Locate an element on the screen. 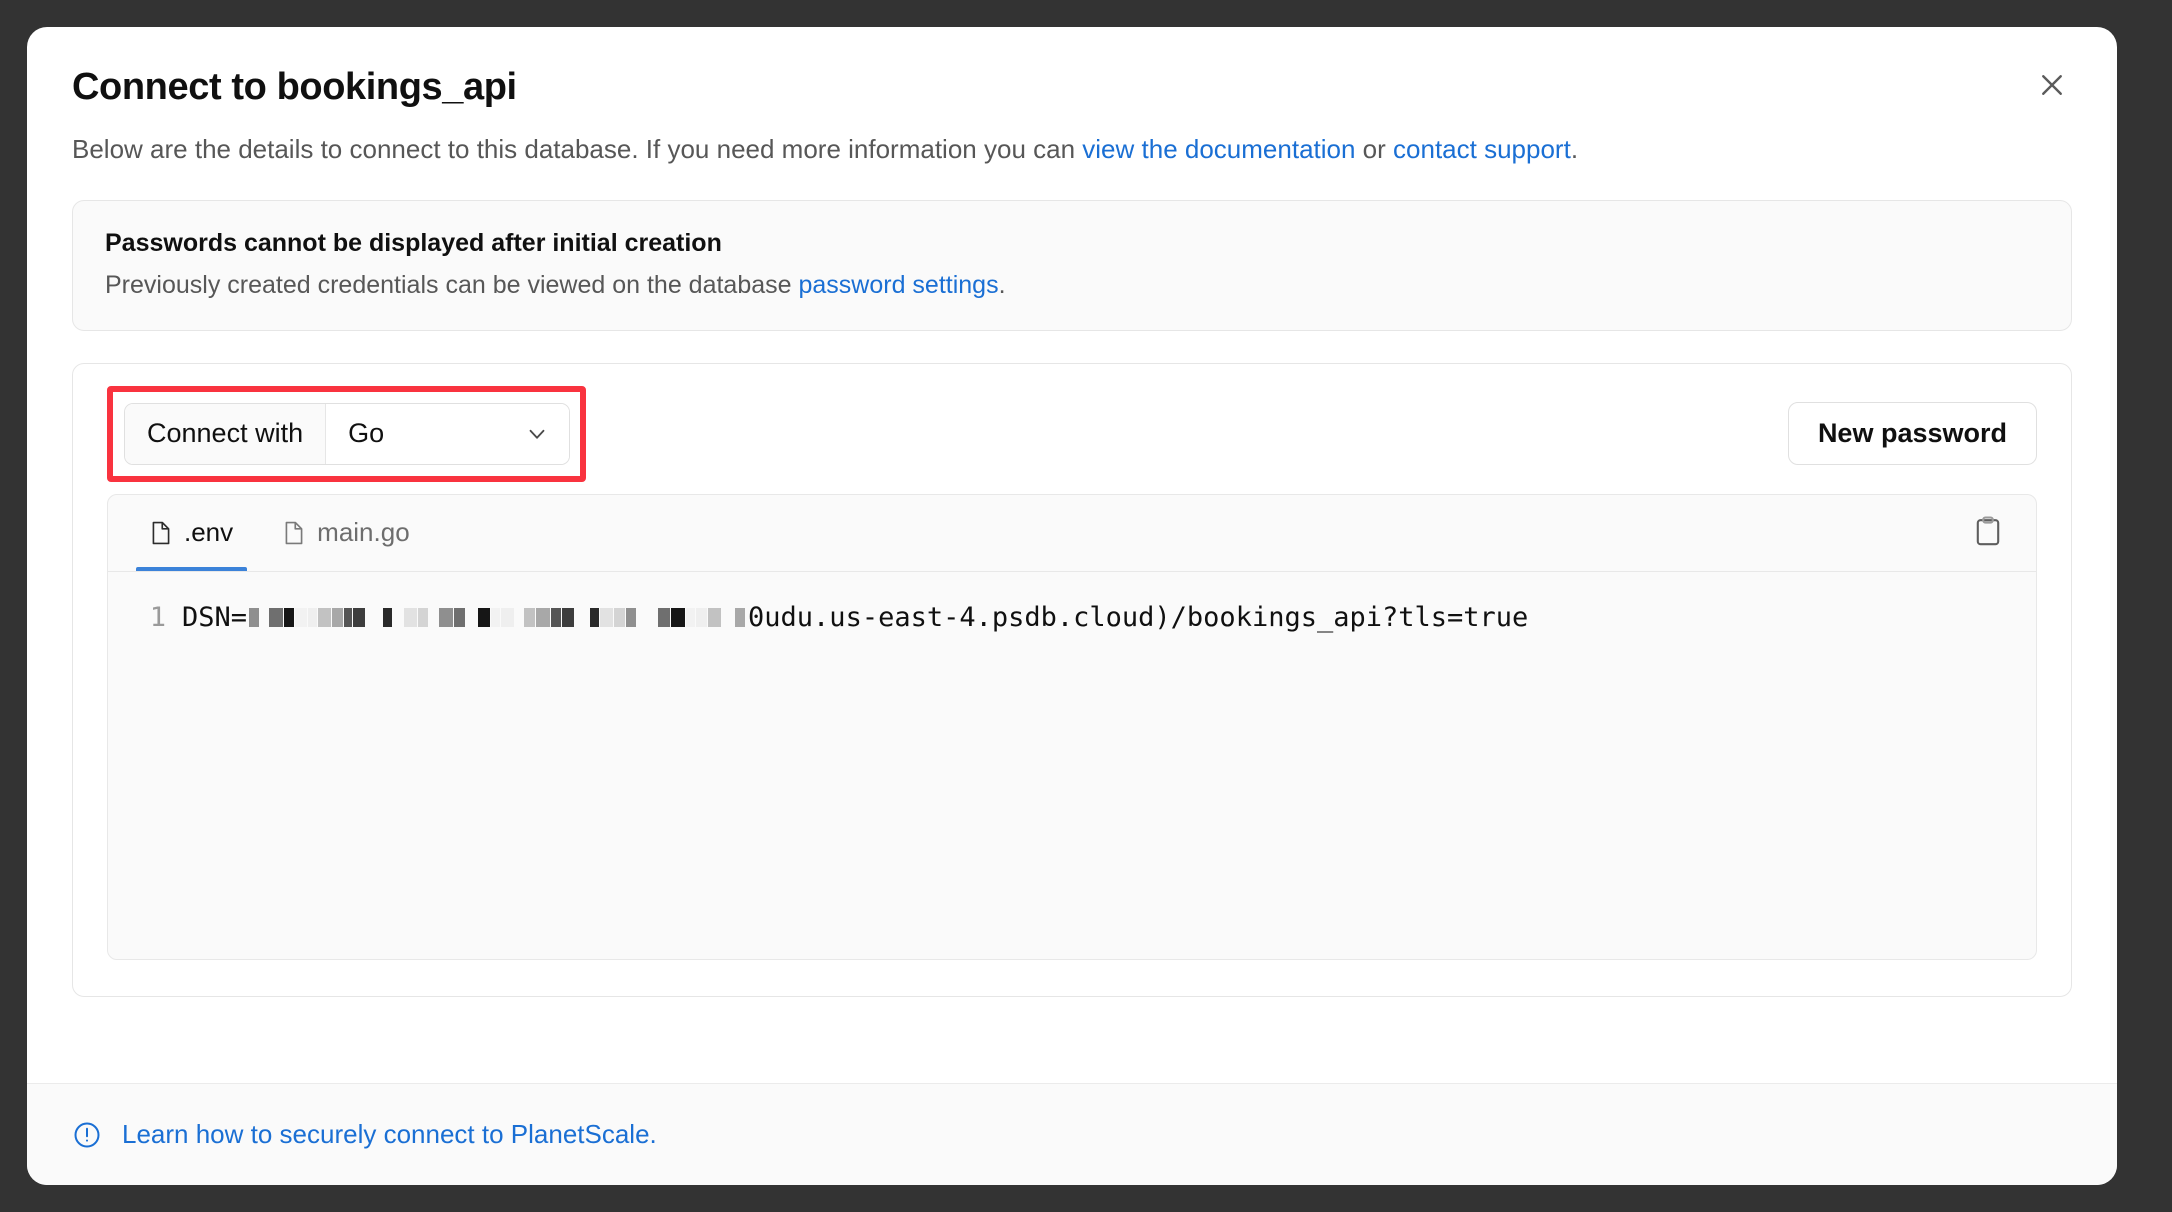  connect-with-group: Connect with Go is located at coordinates (347, 433).